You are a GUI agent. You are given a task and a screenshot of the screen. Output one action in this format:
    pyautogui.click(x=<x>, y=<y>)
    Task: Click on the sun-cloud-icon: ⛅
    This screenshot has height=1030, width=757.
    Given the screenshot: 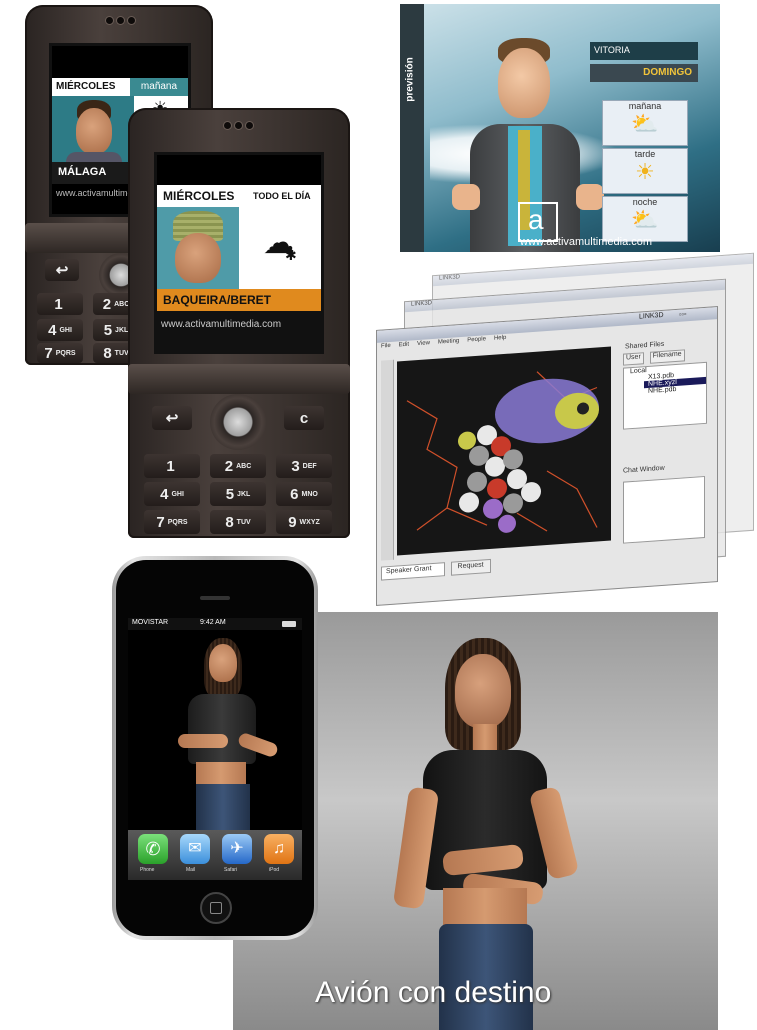 What is the action you would take?
    pyautogui.click(x=645, y=219)
    